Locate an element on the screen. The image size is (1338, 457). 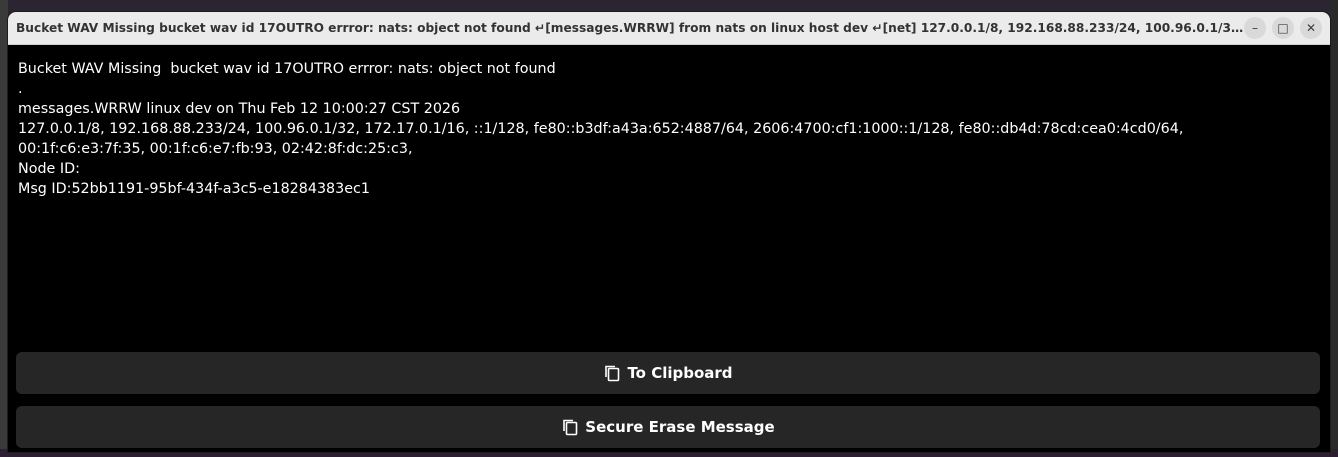
to-clipboard-button: To Clipboard is located at coordinates (668, 373).